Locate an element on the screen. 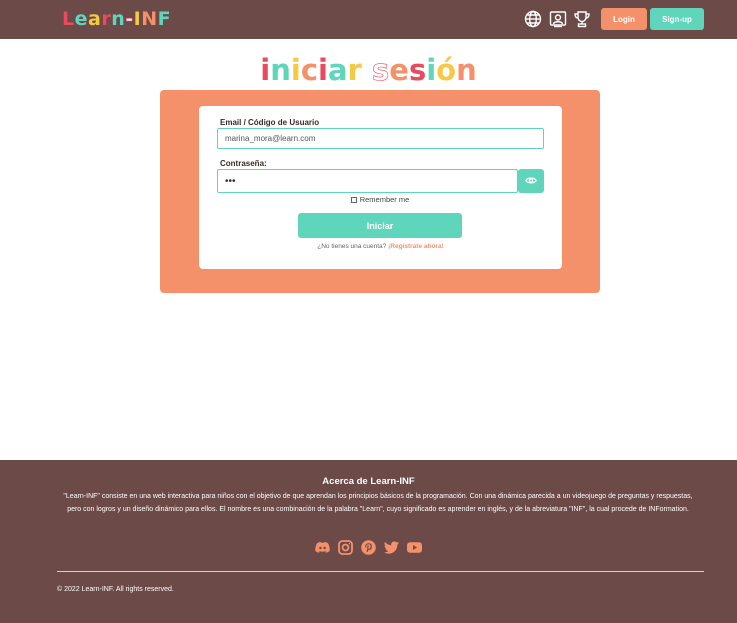 The height and width of the screenshot is (623, 737). page-title-letter: e is located at coordinates (399, 70).